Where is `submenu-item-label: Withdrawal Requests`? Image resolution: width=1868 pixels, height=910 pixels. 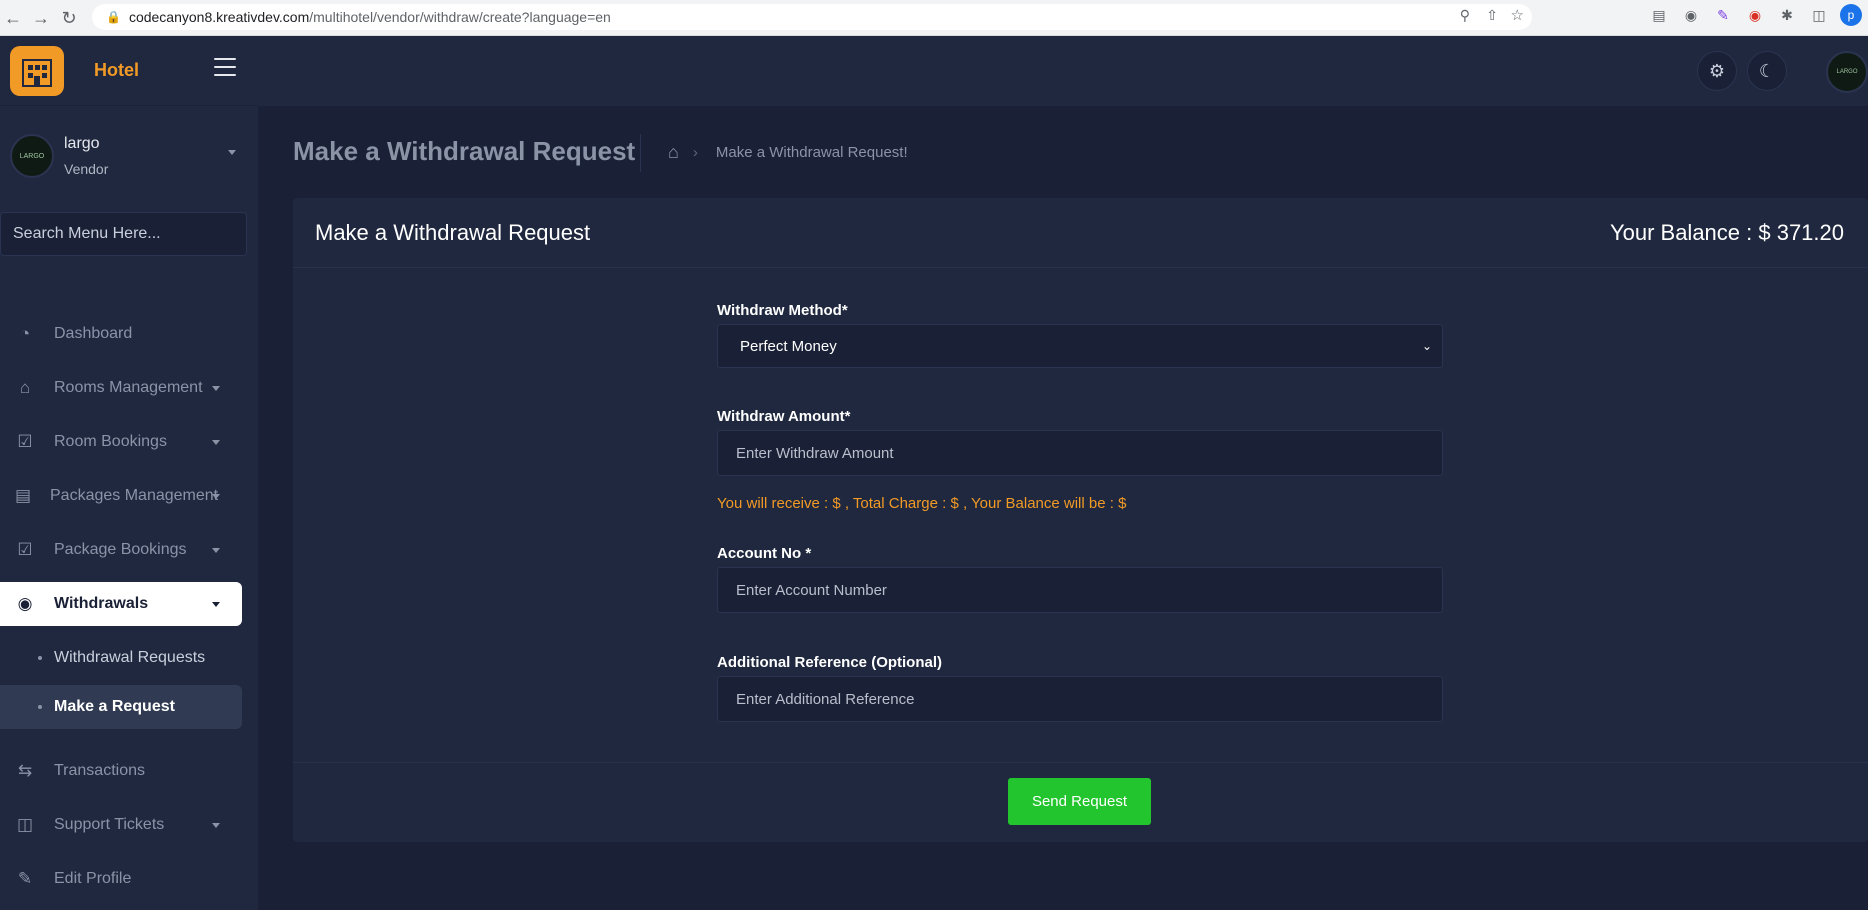 submenu-item-label: Withdrawal Requests is located at coordinates (130, 657).